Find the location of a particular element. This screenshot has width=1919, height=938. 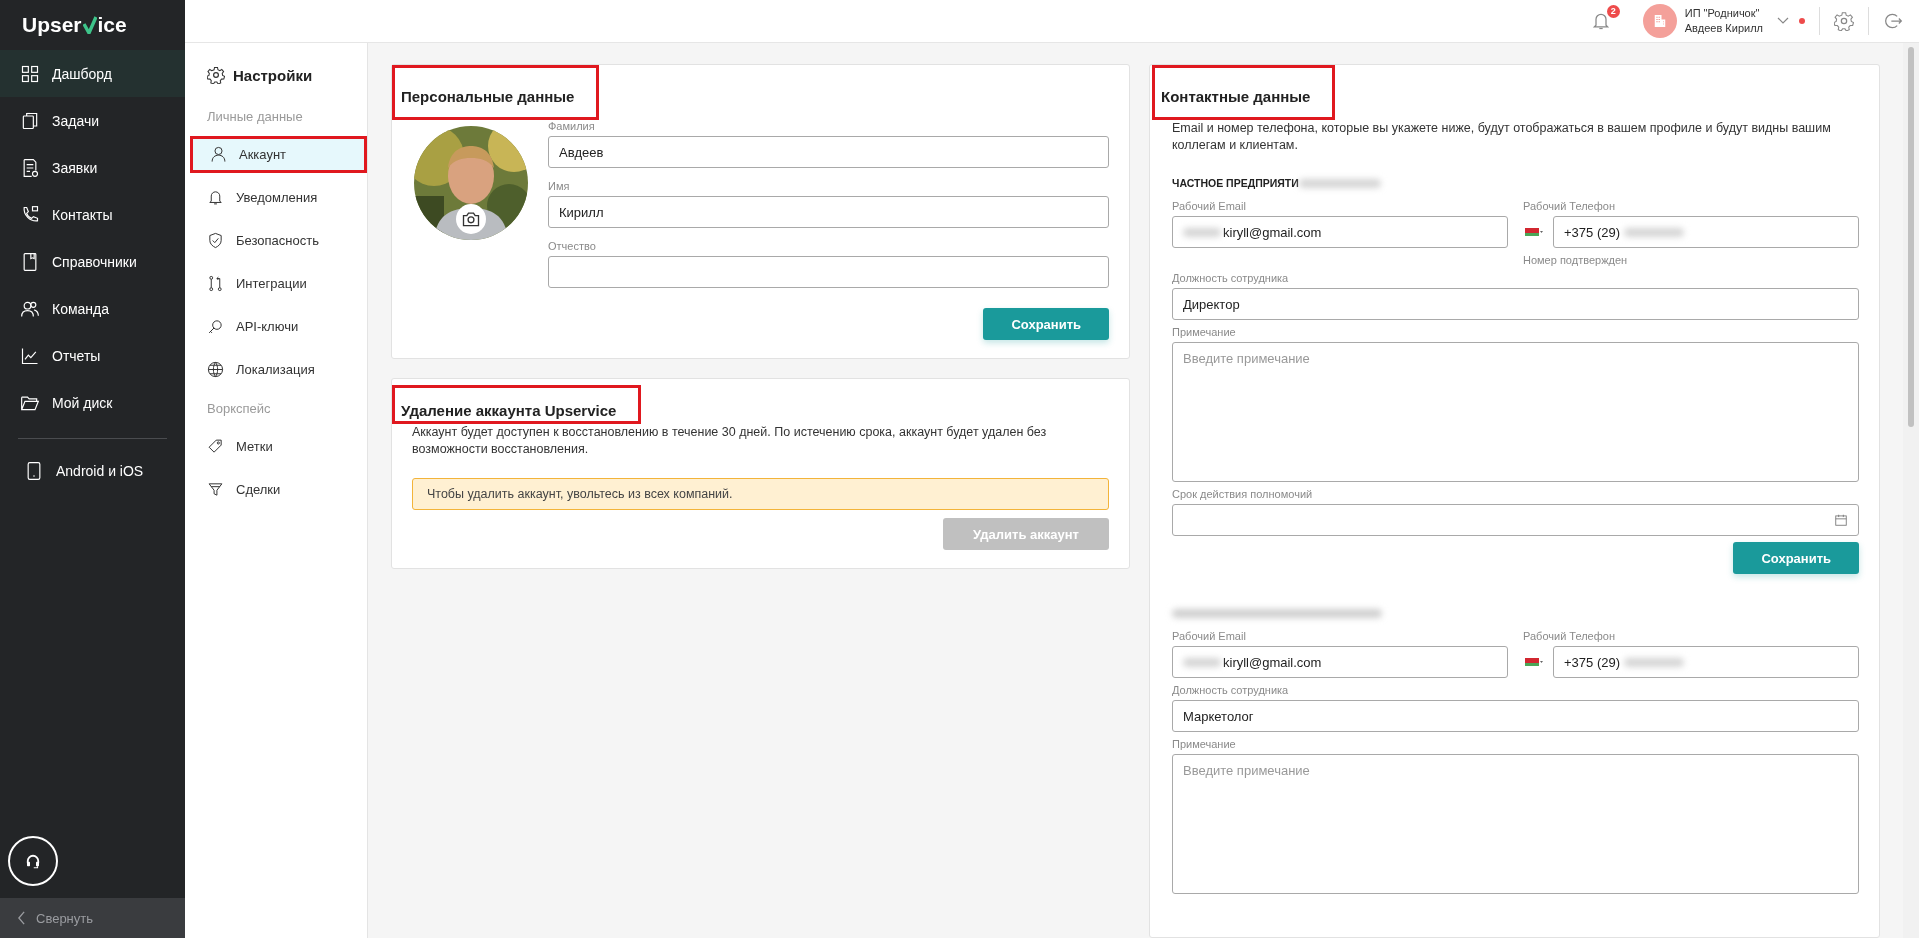

field-label: Срок действия полномочий is located at coordinates (1243, 494).